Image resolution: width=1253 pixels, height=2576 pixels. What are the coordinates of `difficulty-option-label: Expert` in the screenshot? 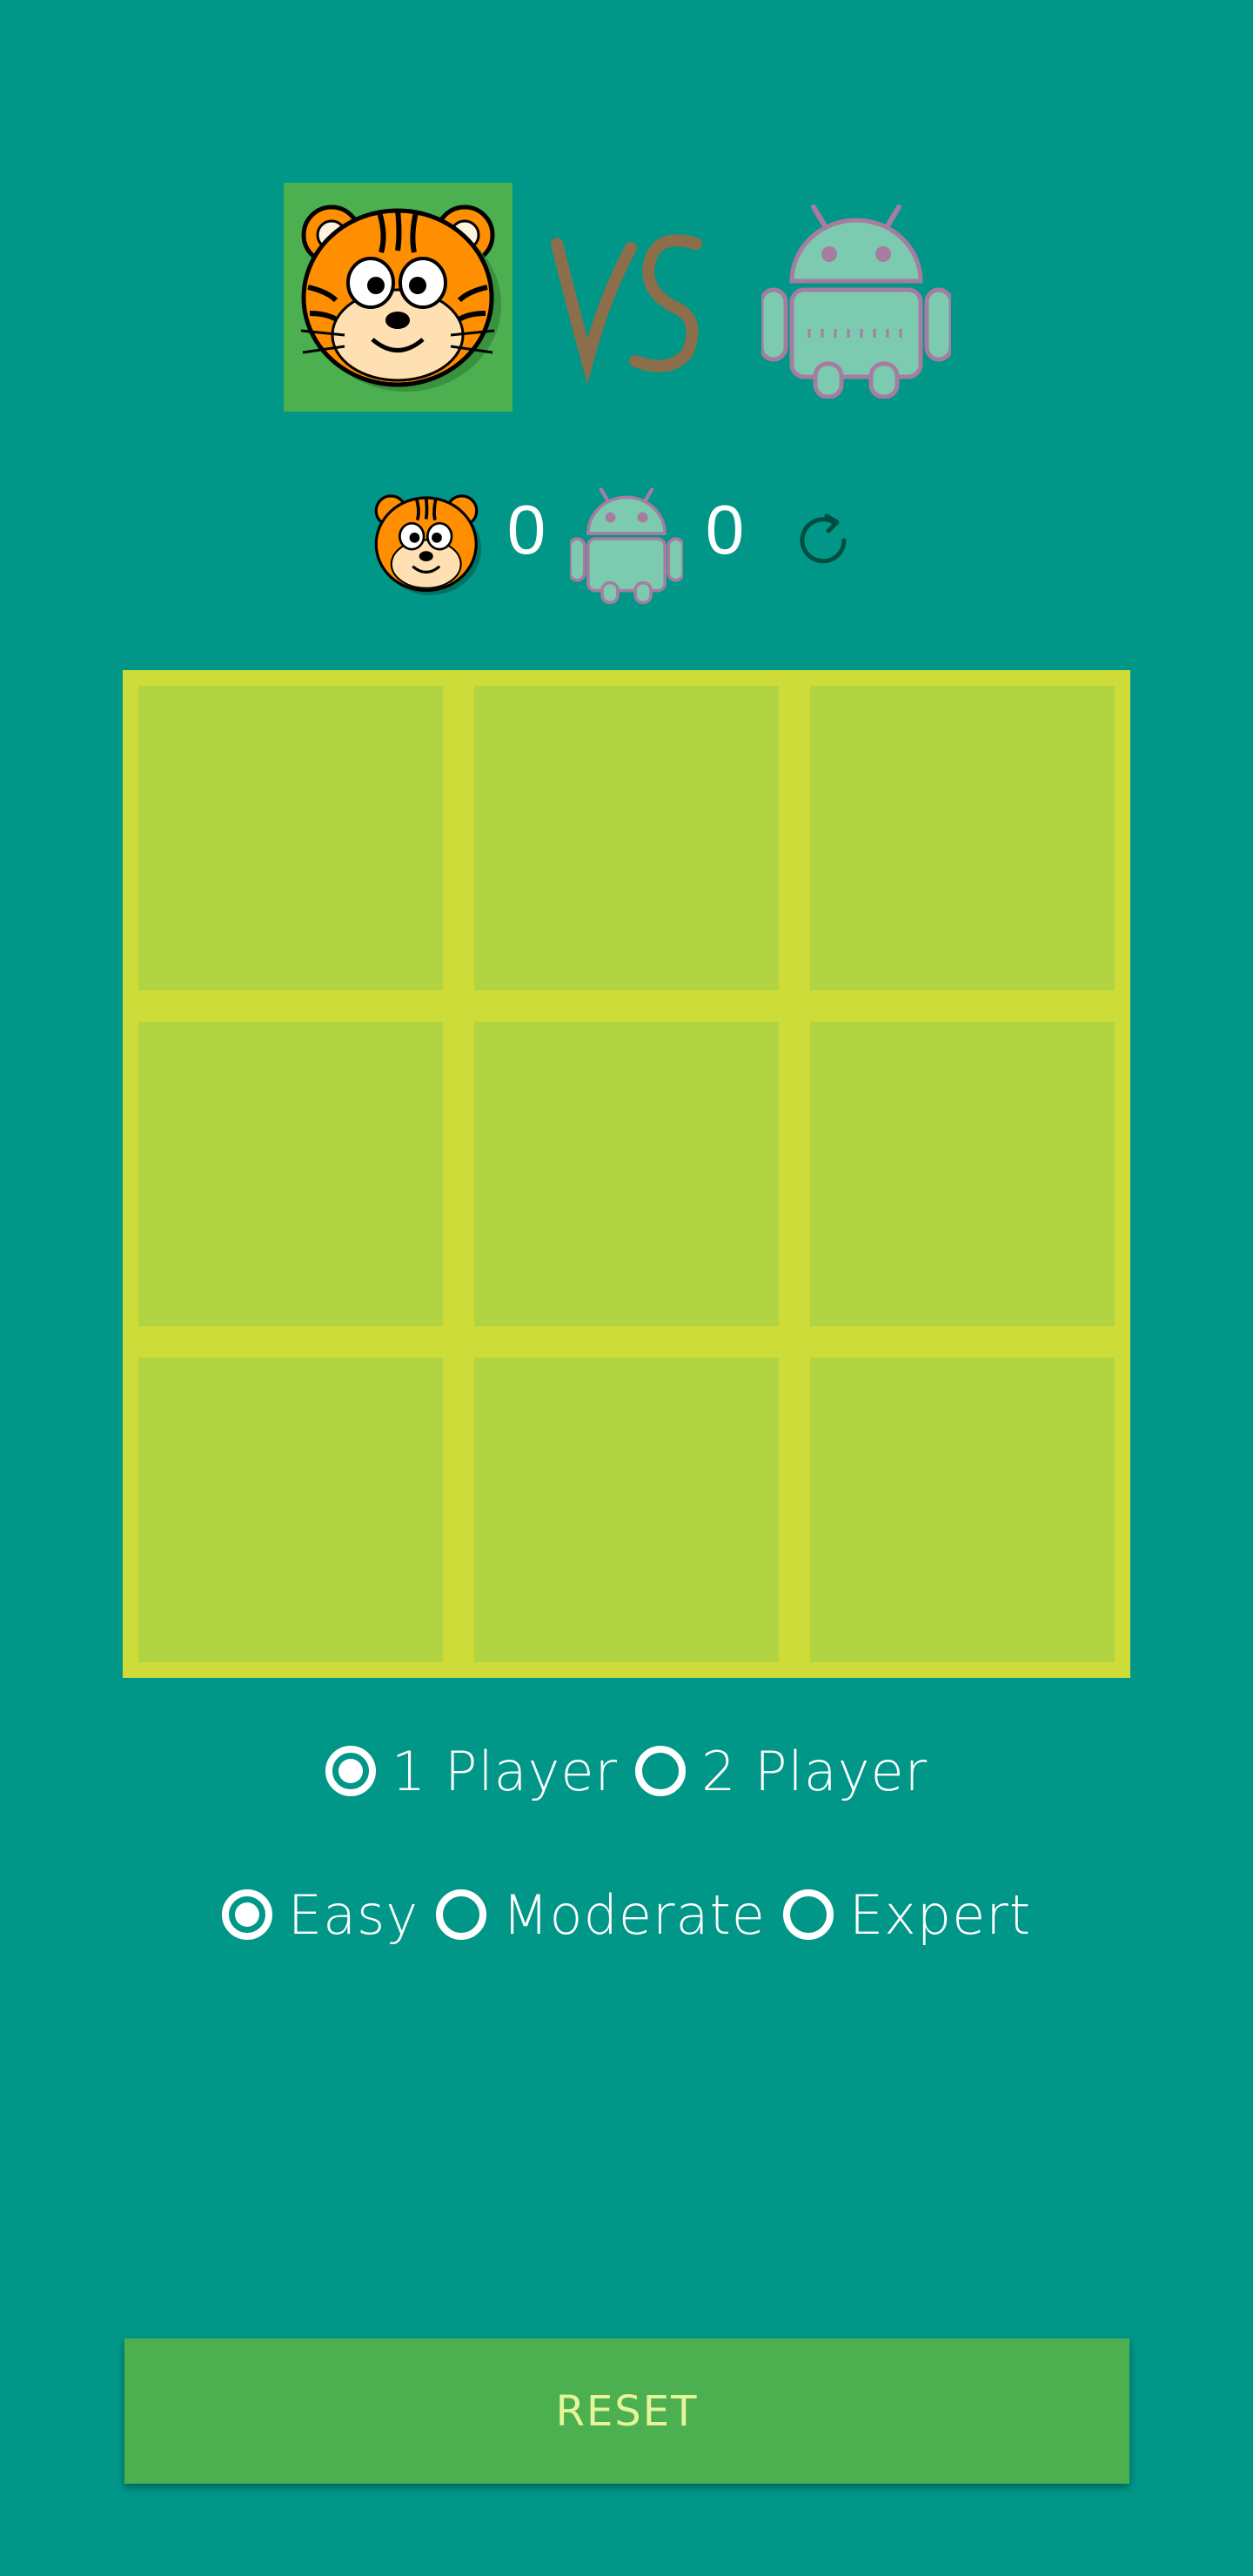 It's located at (940, 1914).